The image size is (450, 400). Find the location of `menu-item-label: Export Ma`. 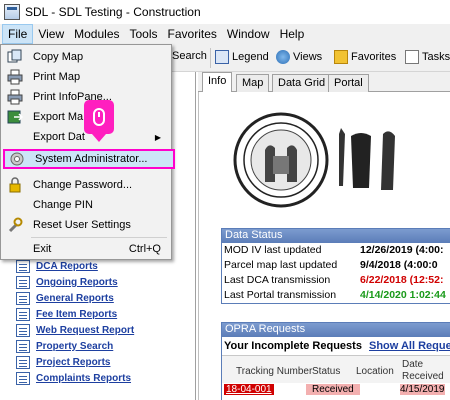

menu-item-label: Export Ma is located at coordinates (58, 117).